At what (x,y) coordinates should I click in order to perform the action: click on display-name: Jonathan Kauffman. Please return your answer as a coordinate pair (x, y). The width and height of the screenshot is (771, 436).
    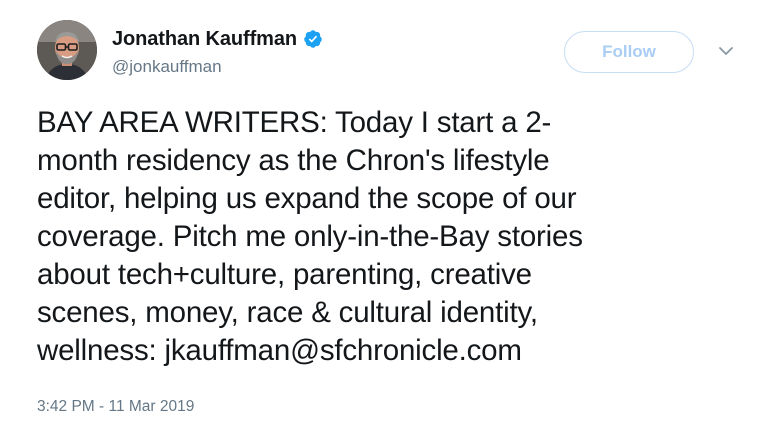
    Looking at the image, I should click on (204, 39).